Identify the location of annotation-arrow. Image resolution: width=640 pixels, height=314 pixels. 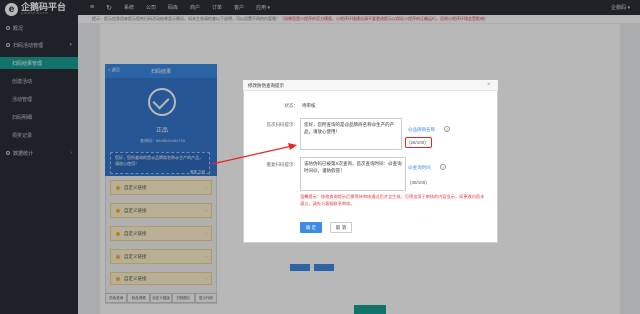
(254, 154).